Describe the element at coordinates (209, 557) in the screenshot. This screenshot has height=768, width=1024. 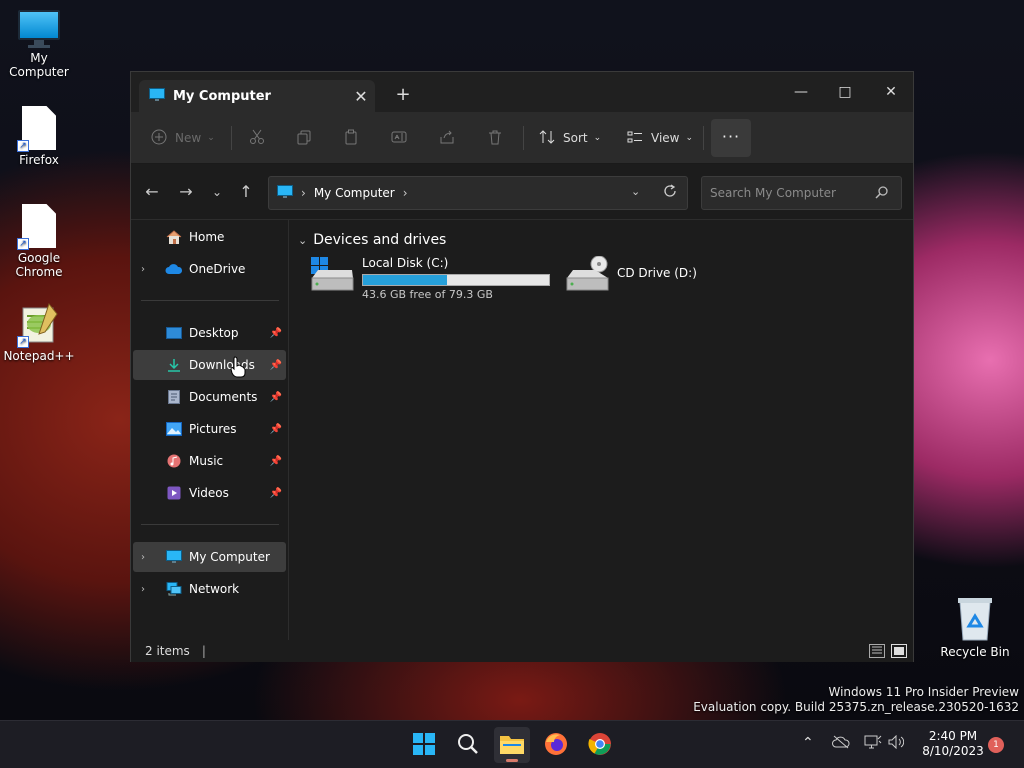
I see `sidebar-item-my-computer: › My Computer` at that location.